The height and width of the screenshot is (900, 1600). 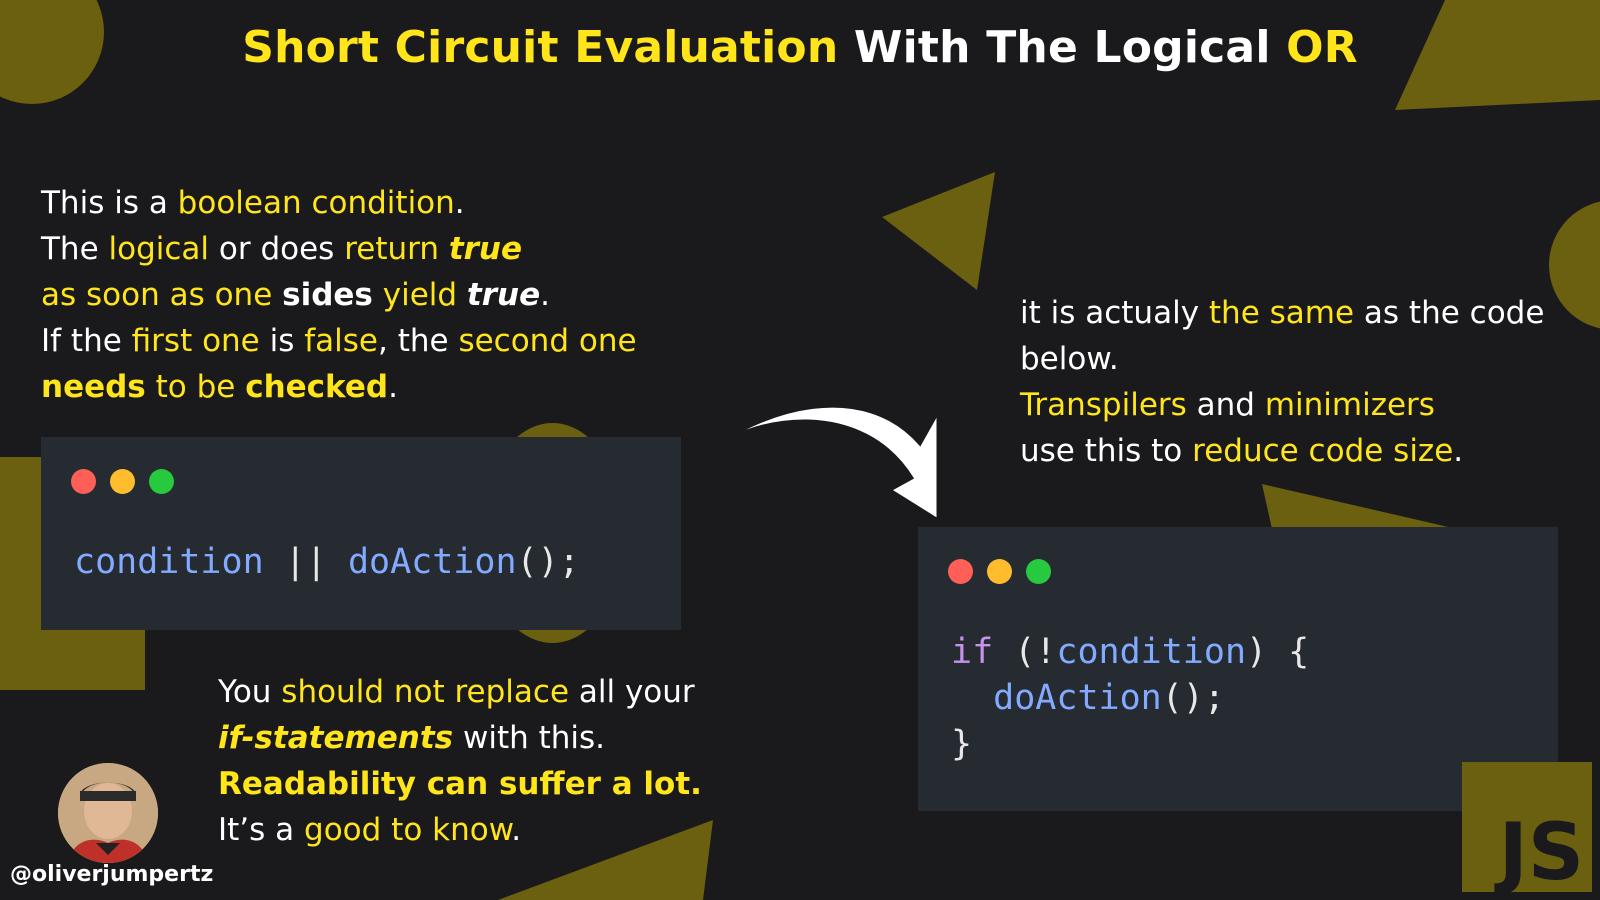 I want to click on text-highlight: yield, so click(x=419, y=295).